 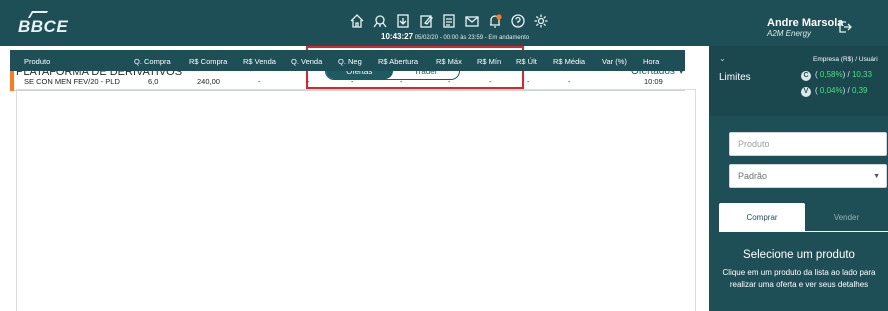 What do you see at coordinates (397, 36) in the screenshot?
I see `clock-time: 10:43:27` at bounding box center [397, 36].